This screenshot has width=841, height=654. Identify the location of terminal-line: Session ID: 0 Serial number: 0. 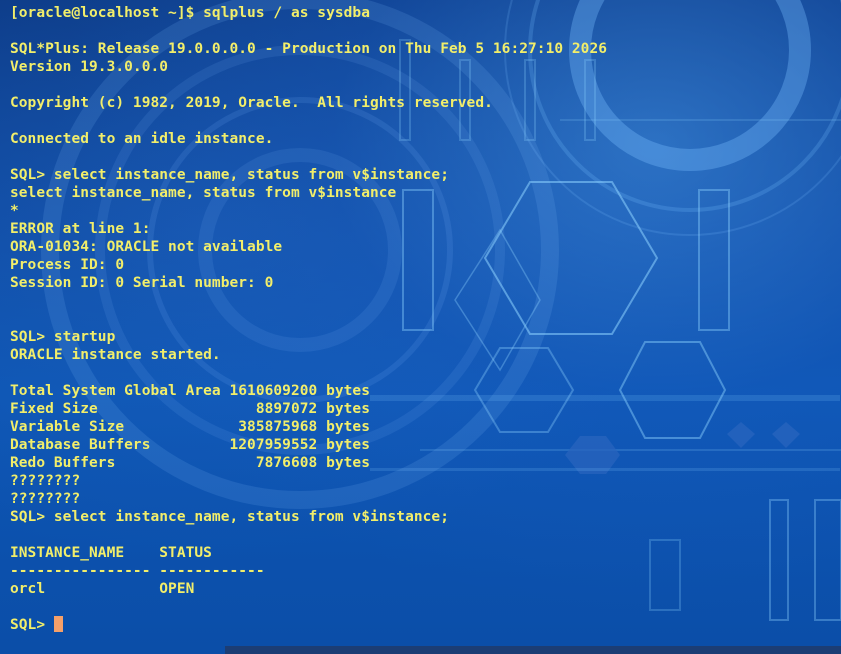
(142, 283).